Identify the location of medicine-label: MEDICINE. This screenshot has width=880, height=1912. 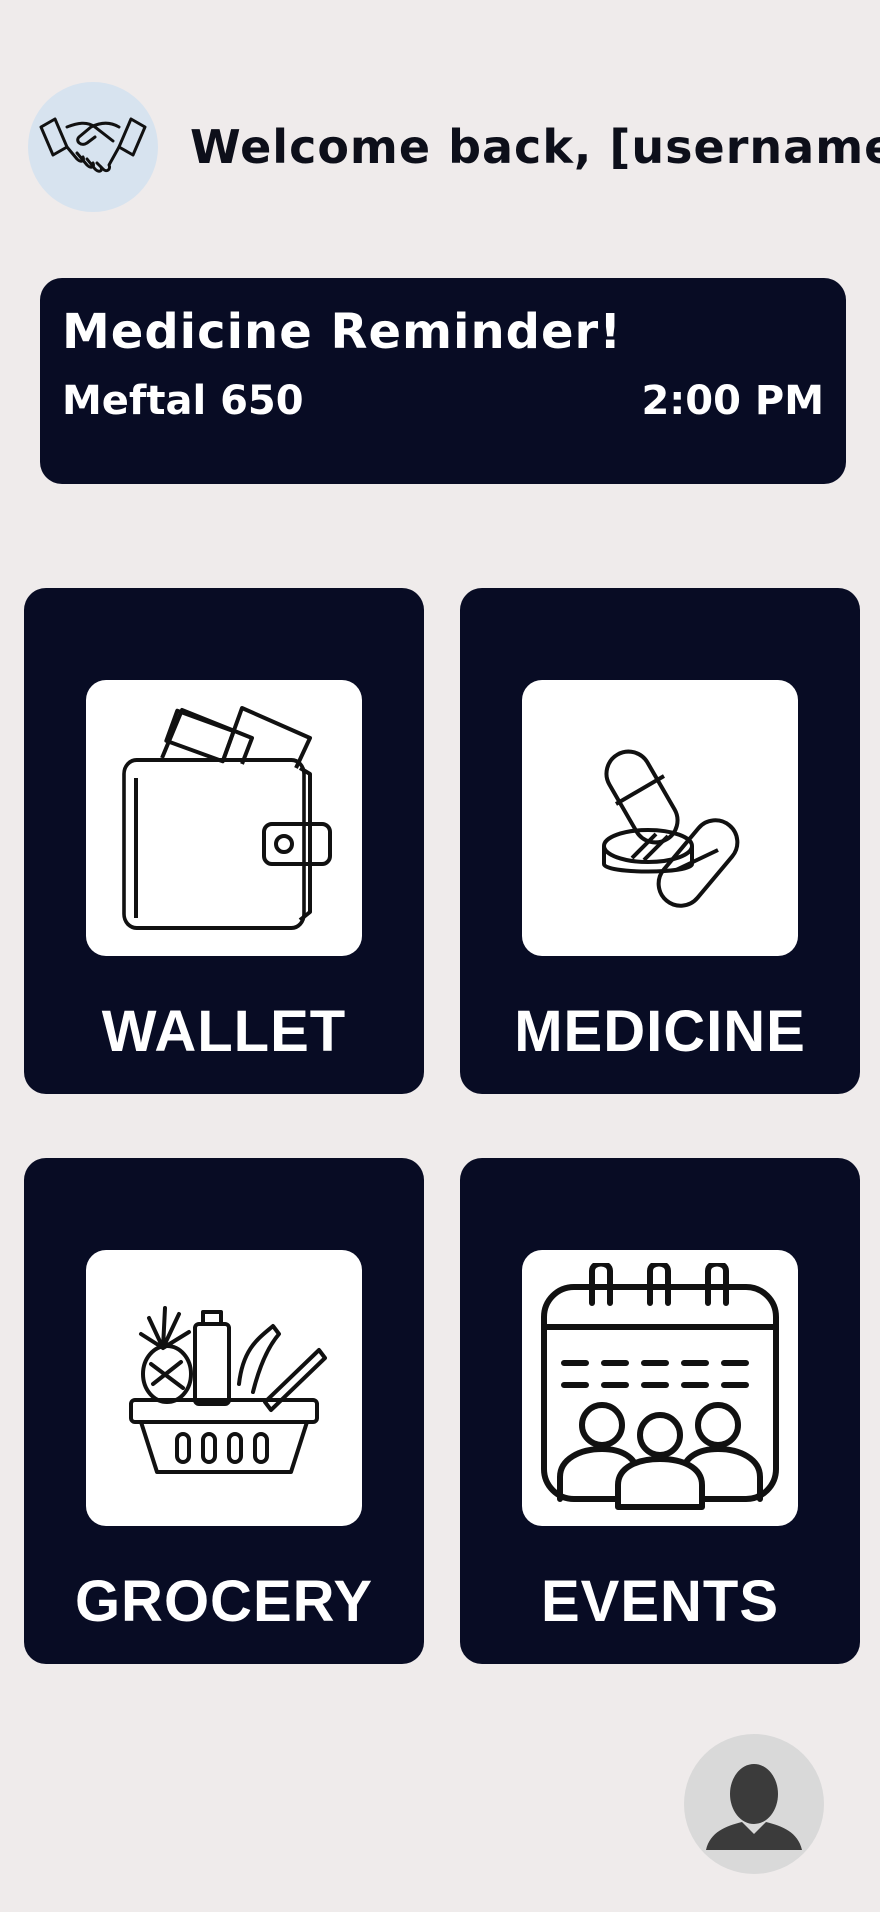
(660, 1031).